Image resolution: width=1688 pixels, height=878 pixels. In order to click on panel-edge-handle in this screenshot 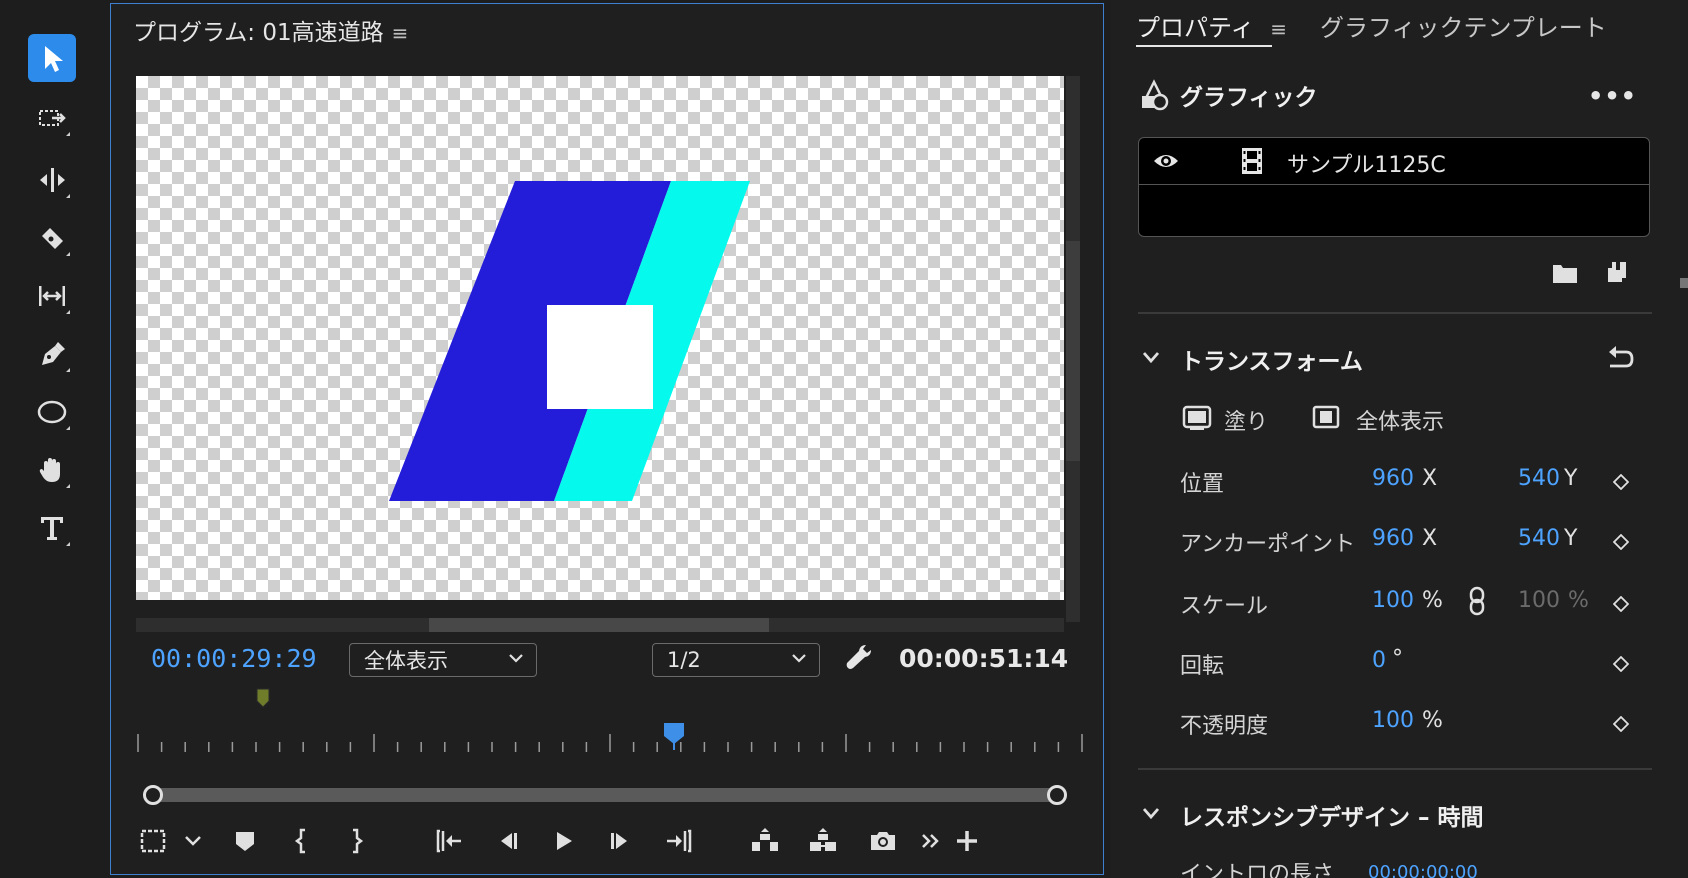, I will do `click(1684, 283)`.